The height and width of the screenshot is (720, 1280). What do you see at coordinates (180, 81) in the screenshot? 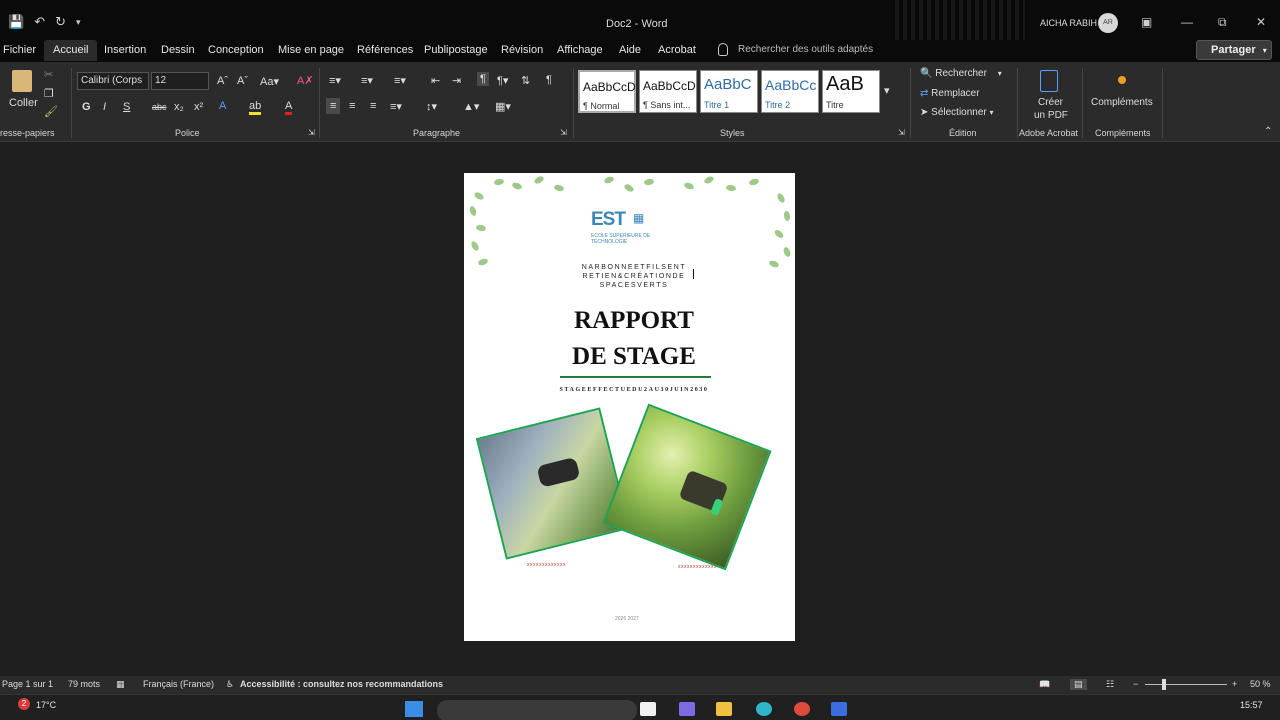
I see `font-size-select: 12` at bounding box center [180, 81].